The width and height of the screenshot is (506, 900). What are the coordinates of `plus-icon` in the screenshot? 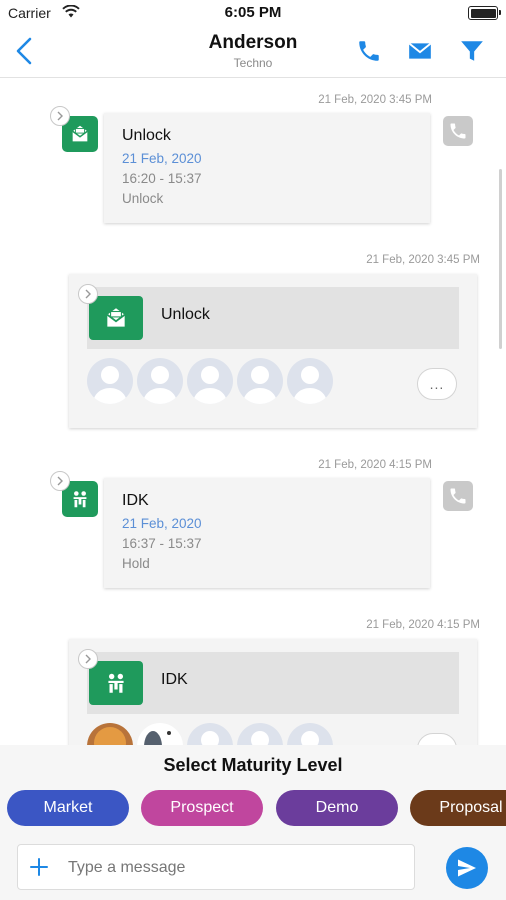 It's located at (39, 867).